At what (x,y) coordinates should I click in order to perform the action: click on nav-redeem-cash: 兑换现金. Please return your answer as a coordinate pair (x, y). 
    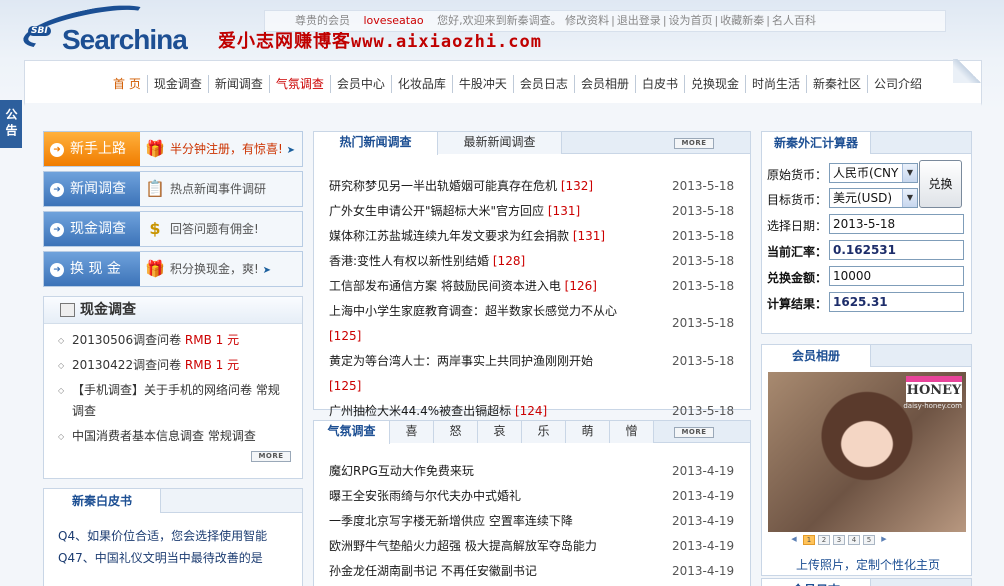
    Looking at the image, I should click on (714, 84).